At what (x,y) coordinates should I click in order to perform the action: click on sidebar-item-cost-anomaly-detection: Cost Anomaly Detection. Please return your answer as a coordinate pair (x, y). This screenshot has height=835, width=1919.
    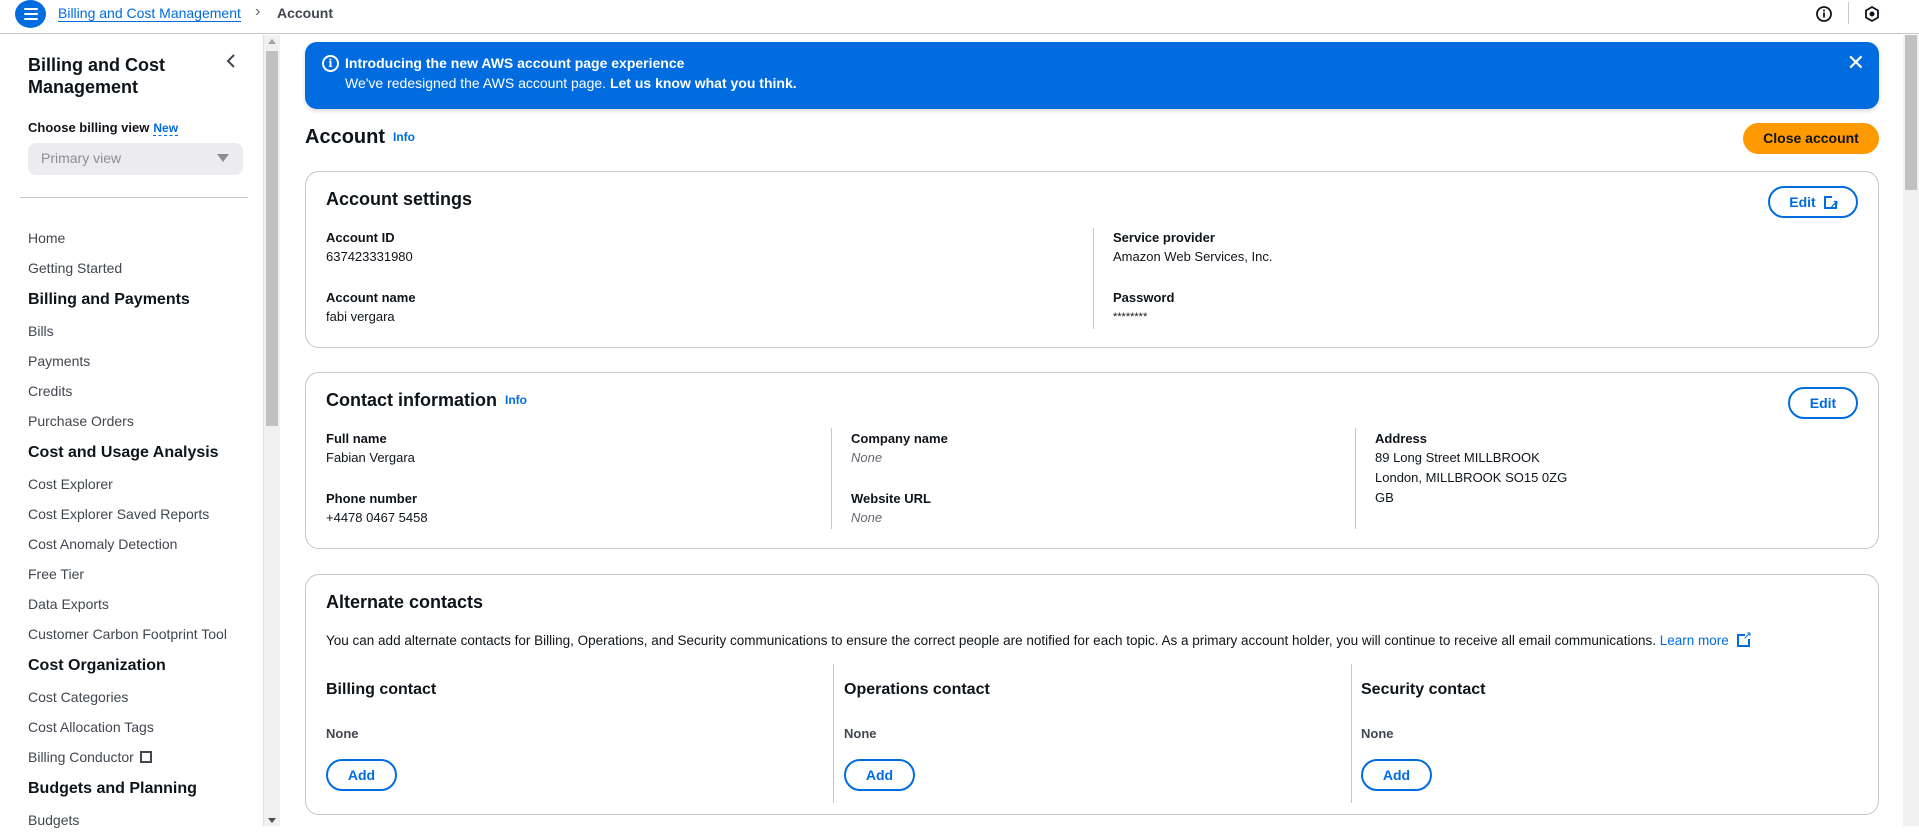
    Looking at the image, I should click on (143, 544).